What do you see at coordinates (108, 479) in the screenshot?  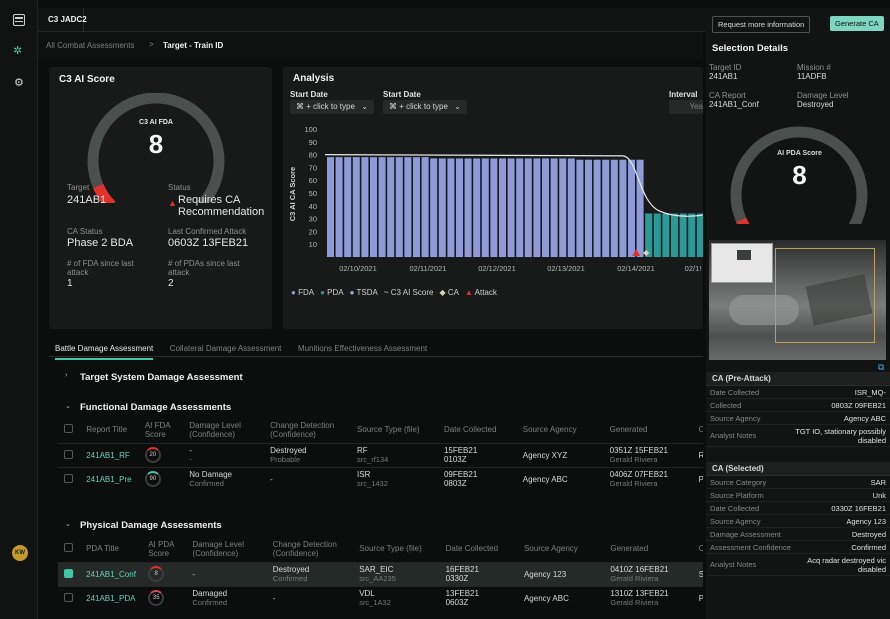 I see `report-link: 241AB1_Pre` at bounding box center [108, 479].